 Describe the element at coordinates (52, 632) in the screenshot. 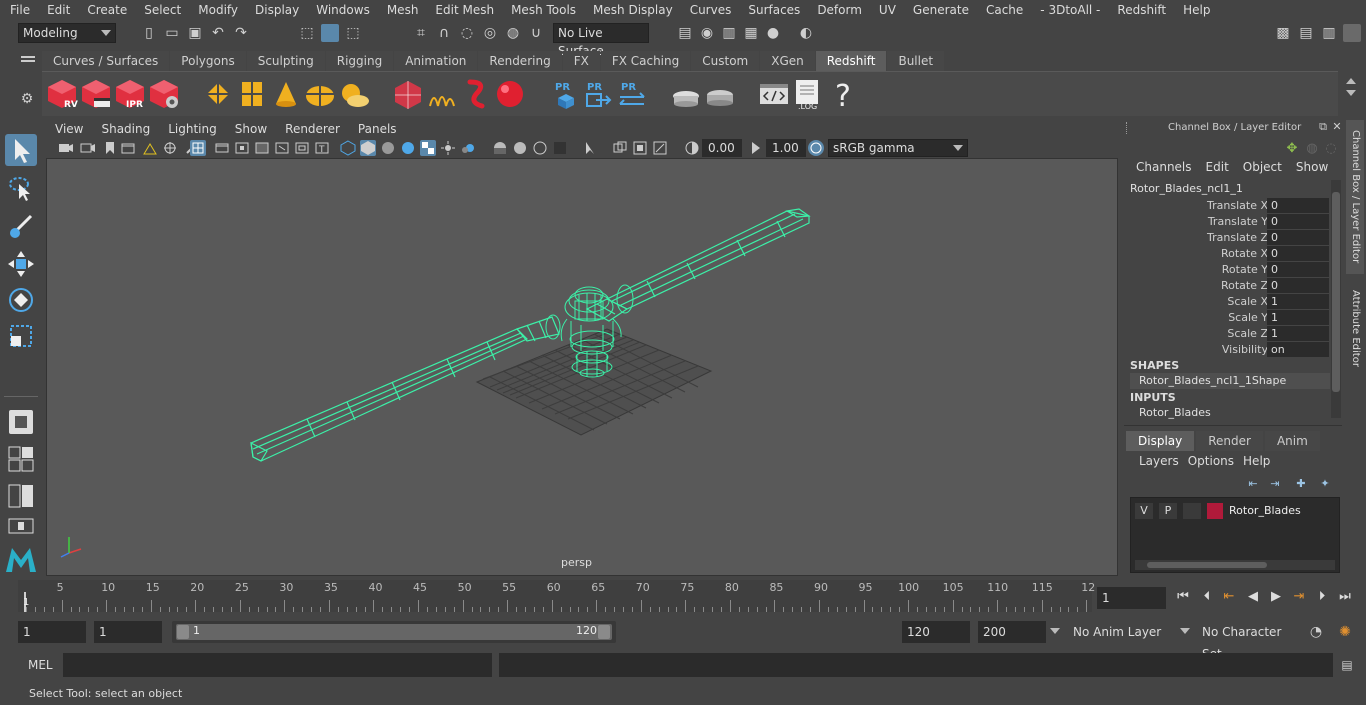

I see `animation-start-field: 1` at that location.